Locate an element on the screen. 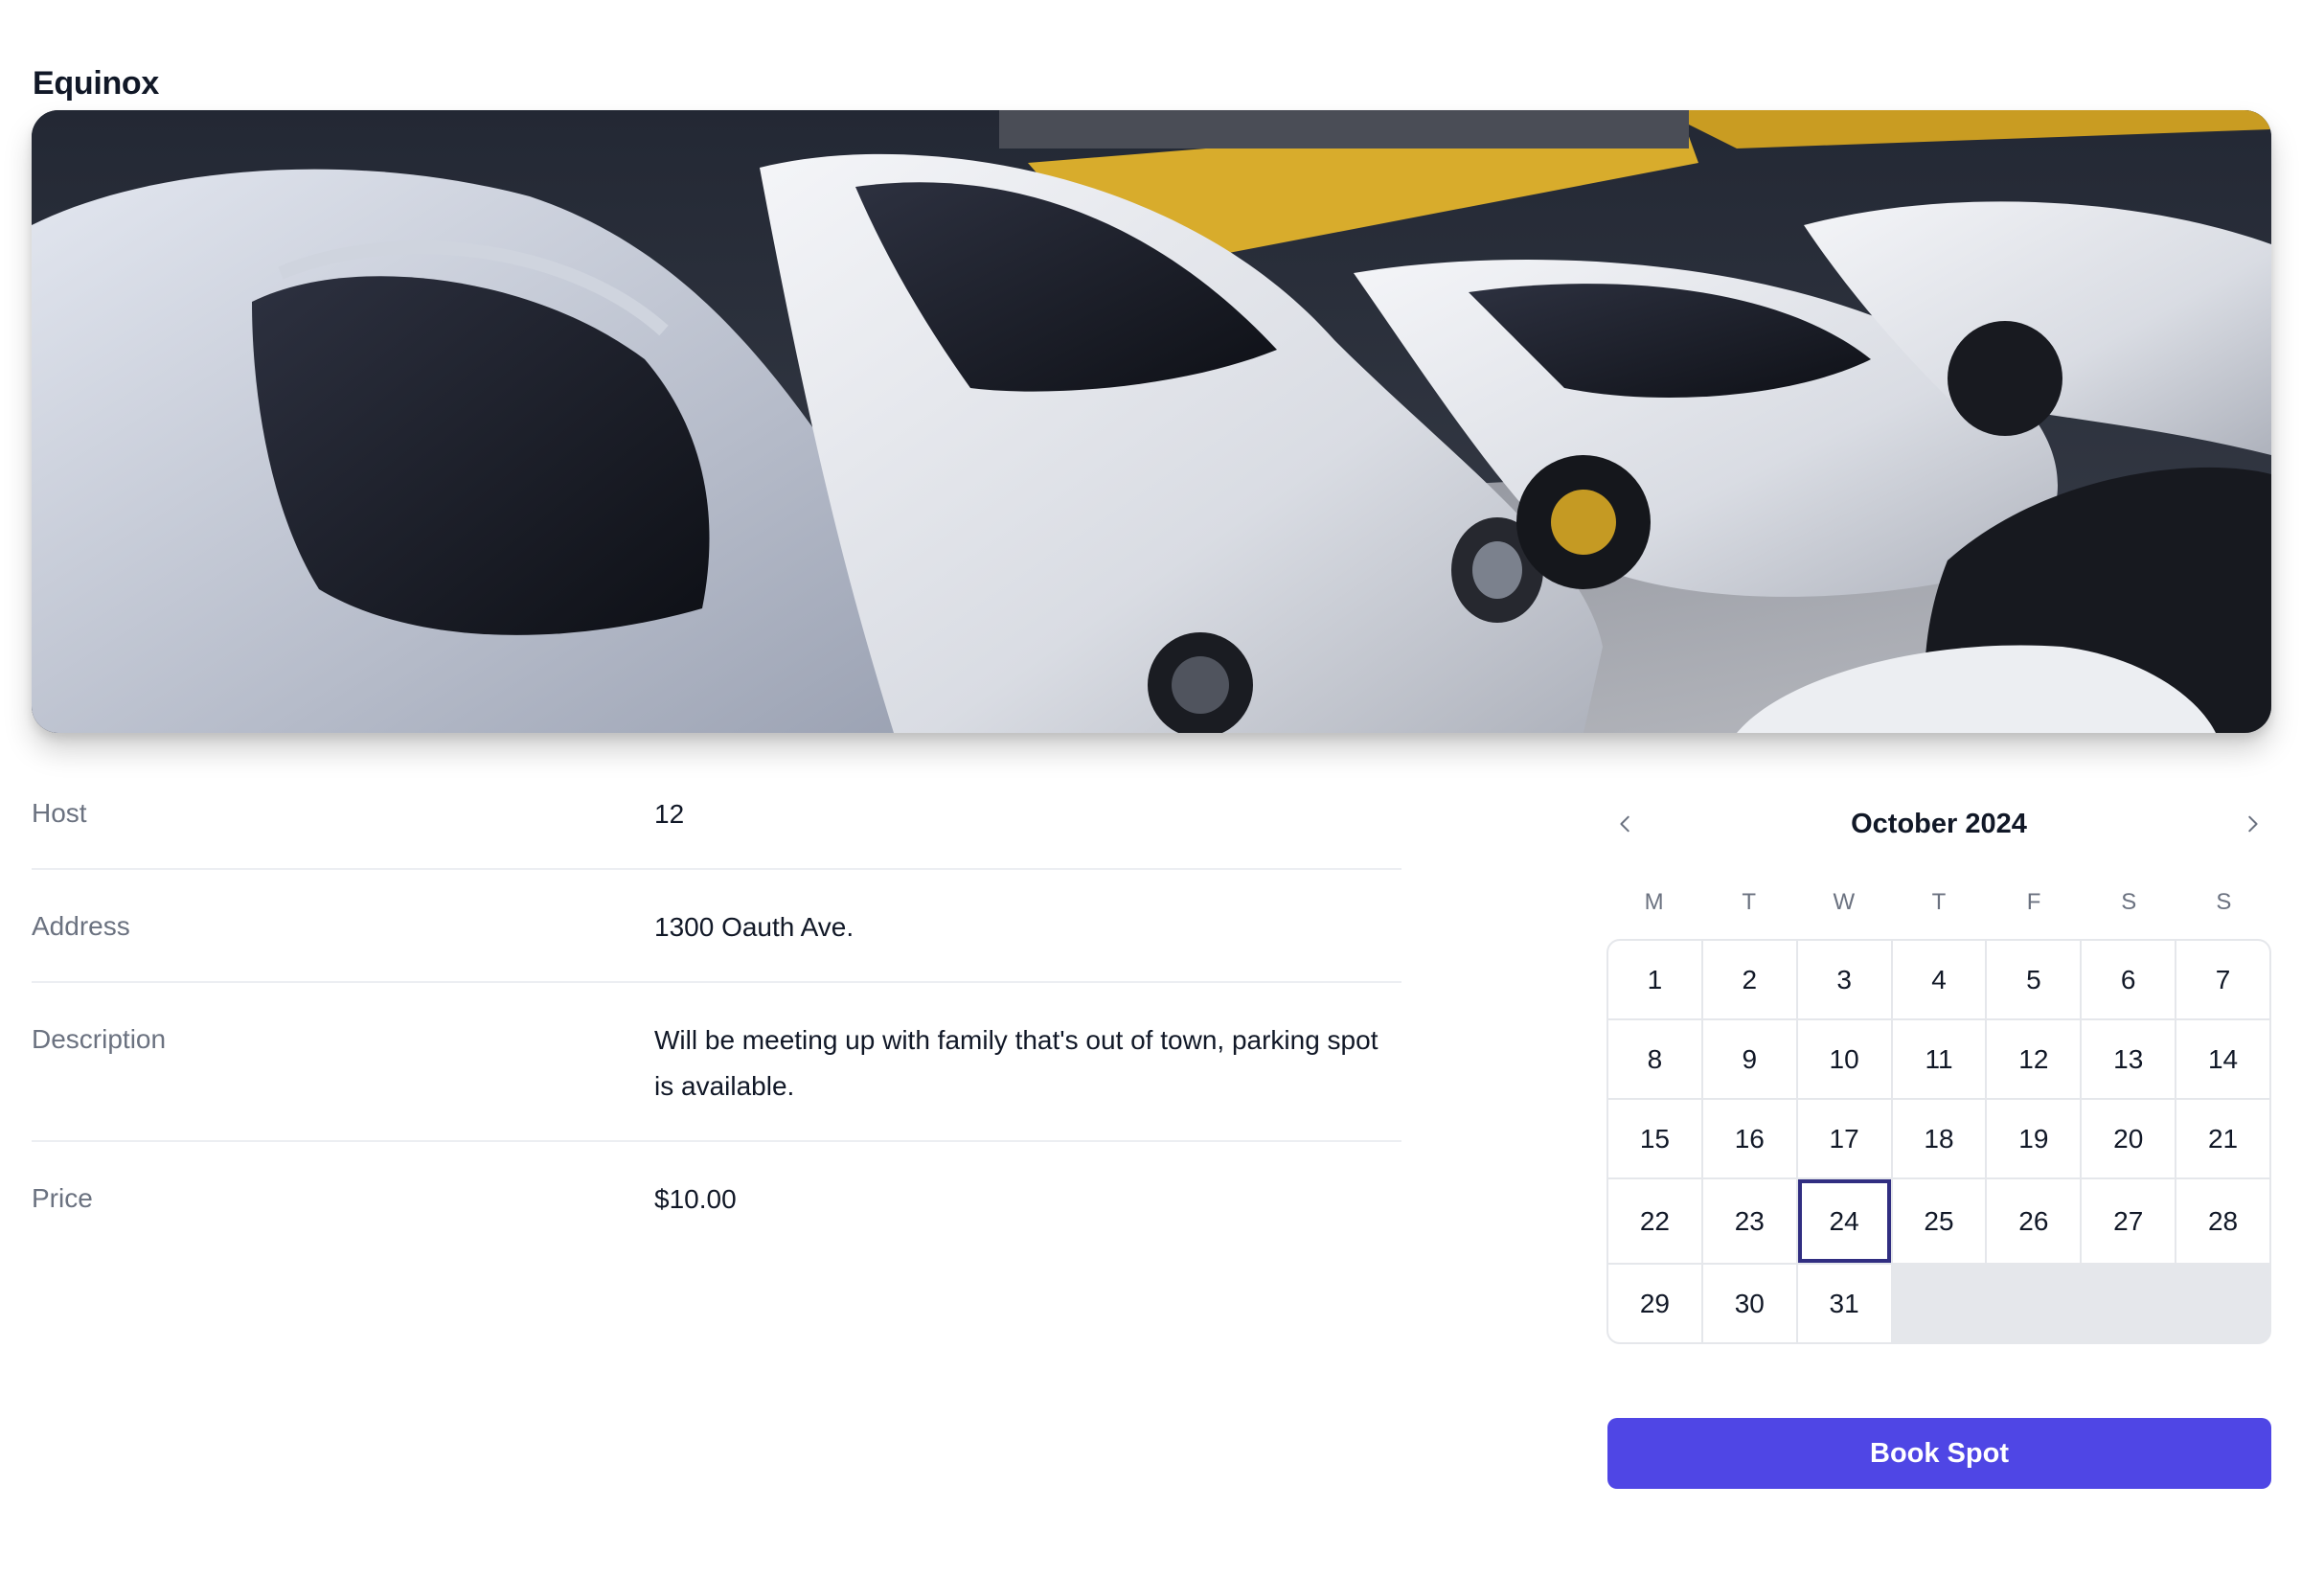 The height and width of the screenshot is (1577, 2324). calendar-day: 27 is located at coordinates (2129, 1221).